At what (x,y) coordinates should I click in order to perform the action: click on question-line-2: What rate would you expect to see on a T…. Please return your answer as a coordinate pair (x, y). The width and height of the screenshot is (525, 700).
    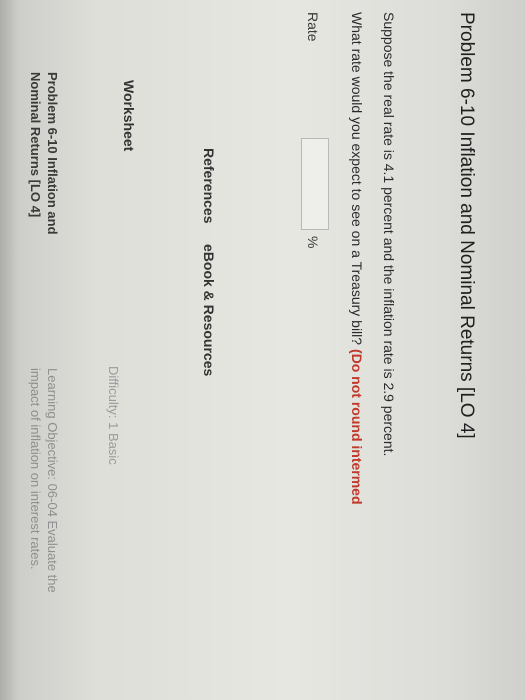
    Looking at the image, I should click on (357, 258).